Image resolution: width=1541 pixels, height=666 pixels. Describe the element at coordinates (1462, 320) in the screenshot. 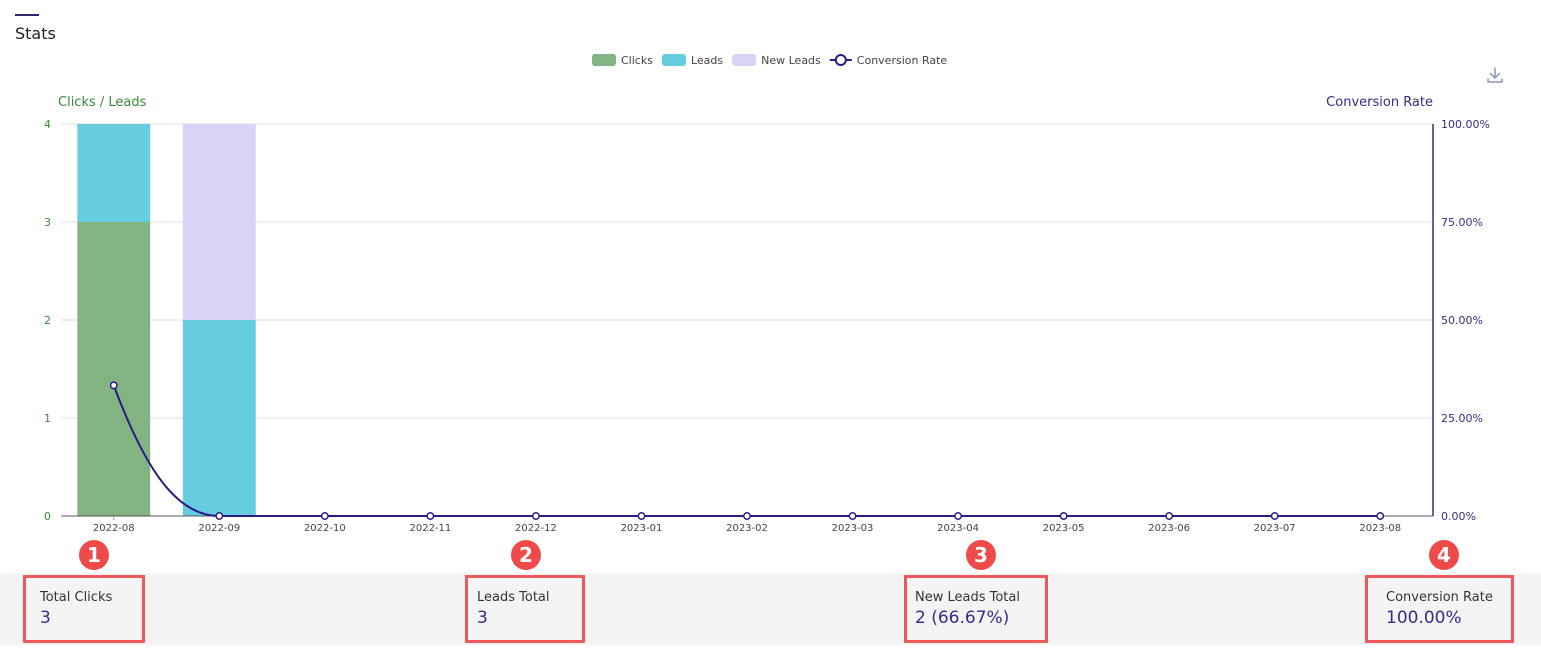

I see `y-right-tick-label: 50.00%` at that location.